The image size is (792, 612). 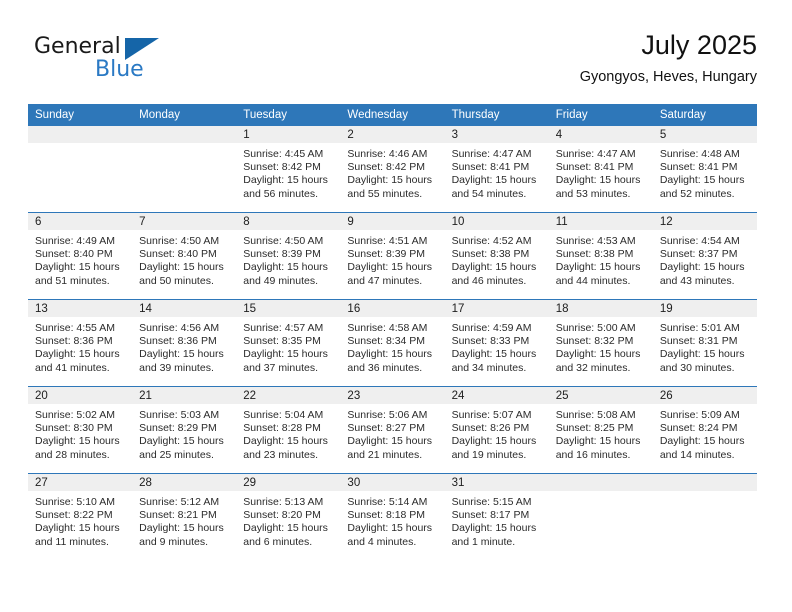 I want to click on sunset-text: Sunset: 8:36 PM, so click(x=74, y=341).